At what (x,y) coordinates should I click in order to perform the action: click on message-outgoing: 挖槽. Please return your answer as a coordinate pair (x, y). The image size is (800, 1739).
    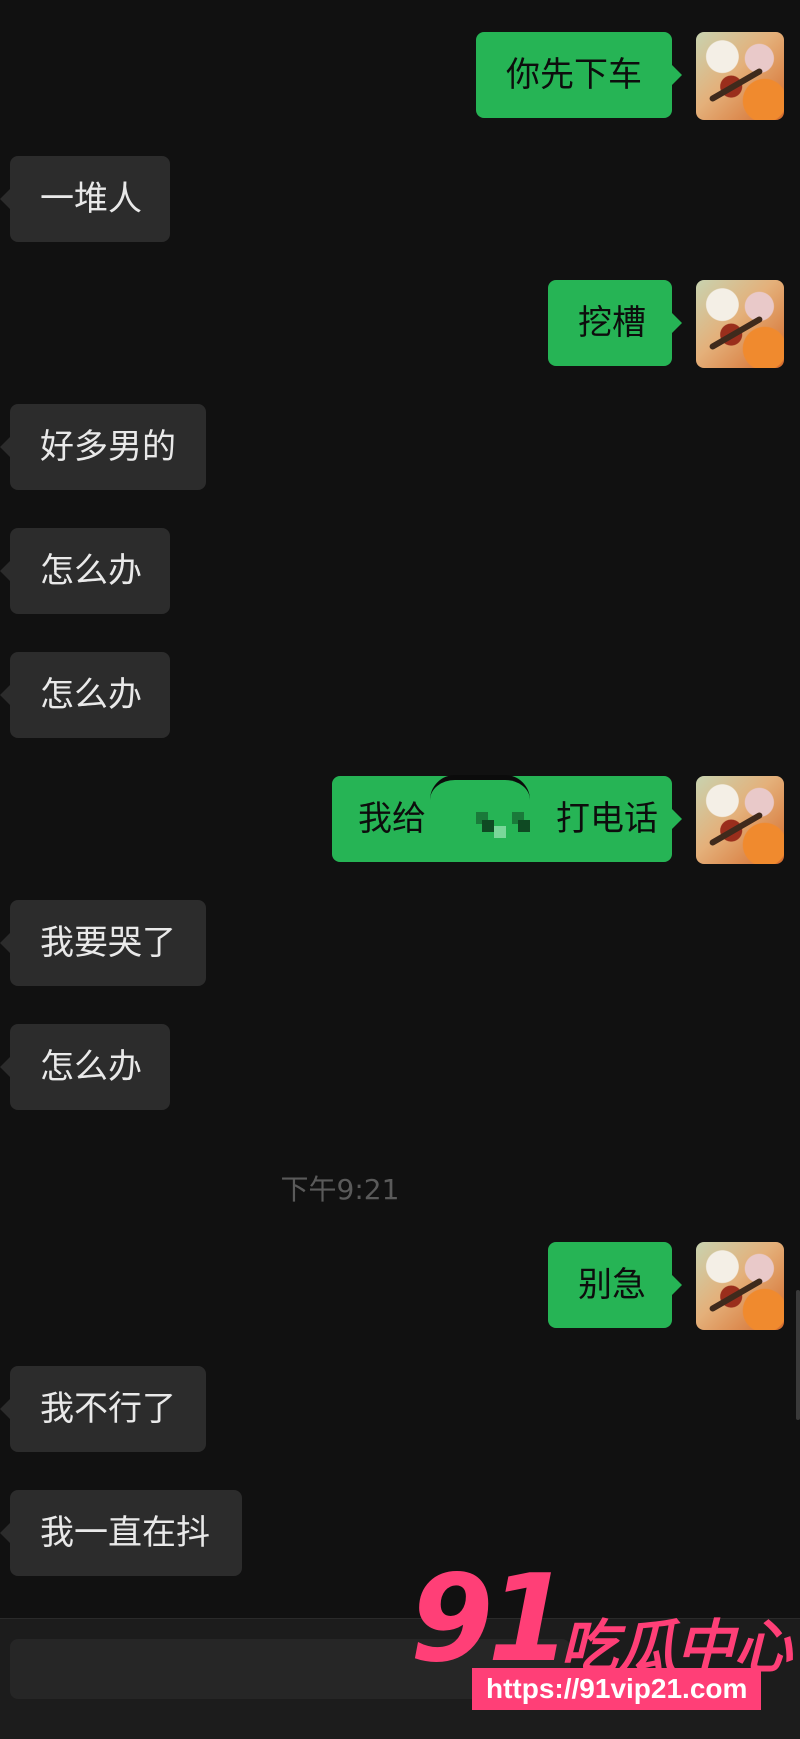
    Looking at the image, I should click on (400, 325).